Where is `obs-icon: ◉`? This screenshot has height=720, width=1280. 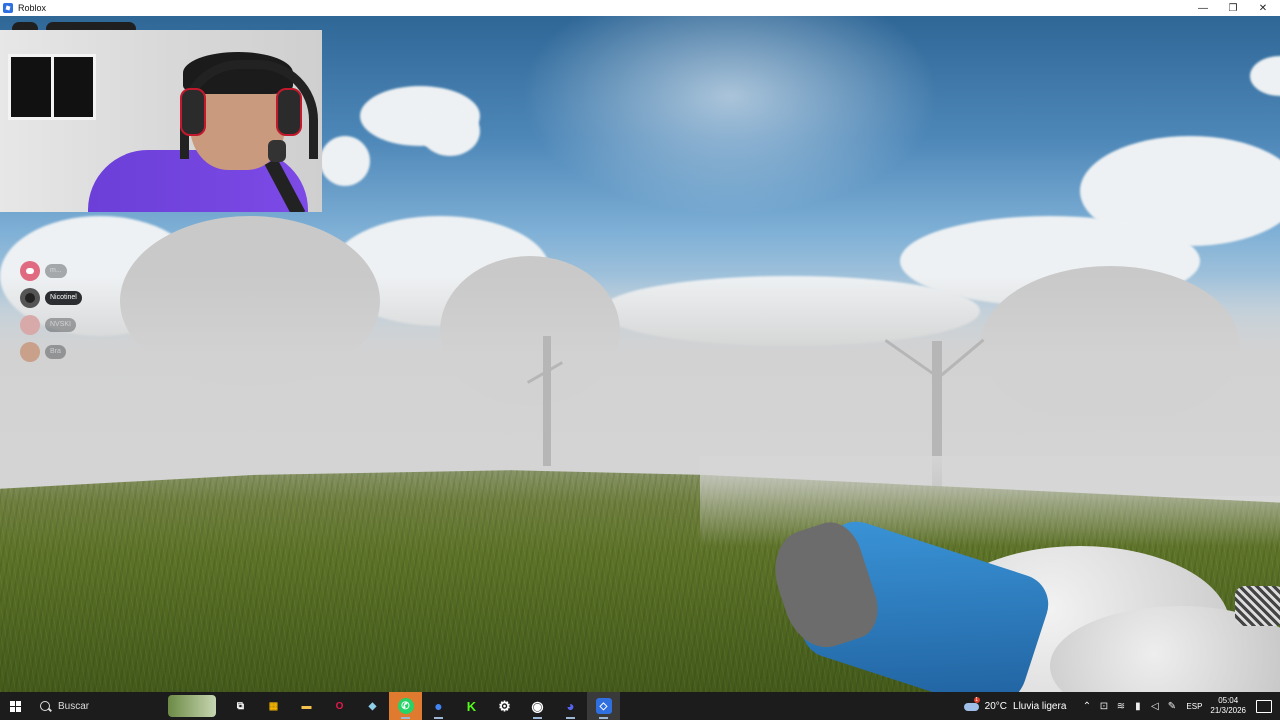
obs-icon: ◉ is located at coordinates (537, 706).